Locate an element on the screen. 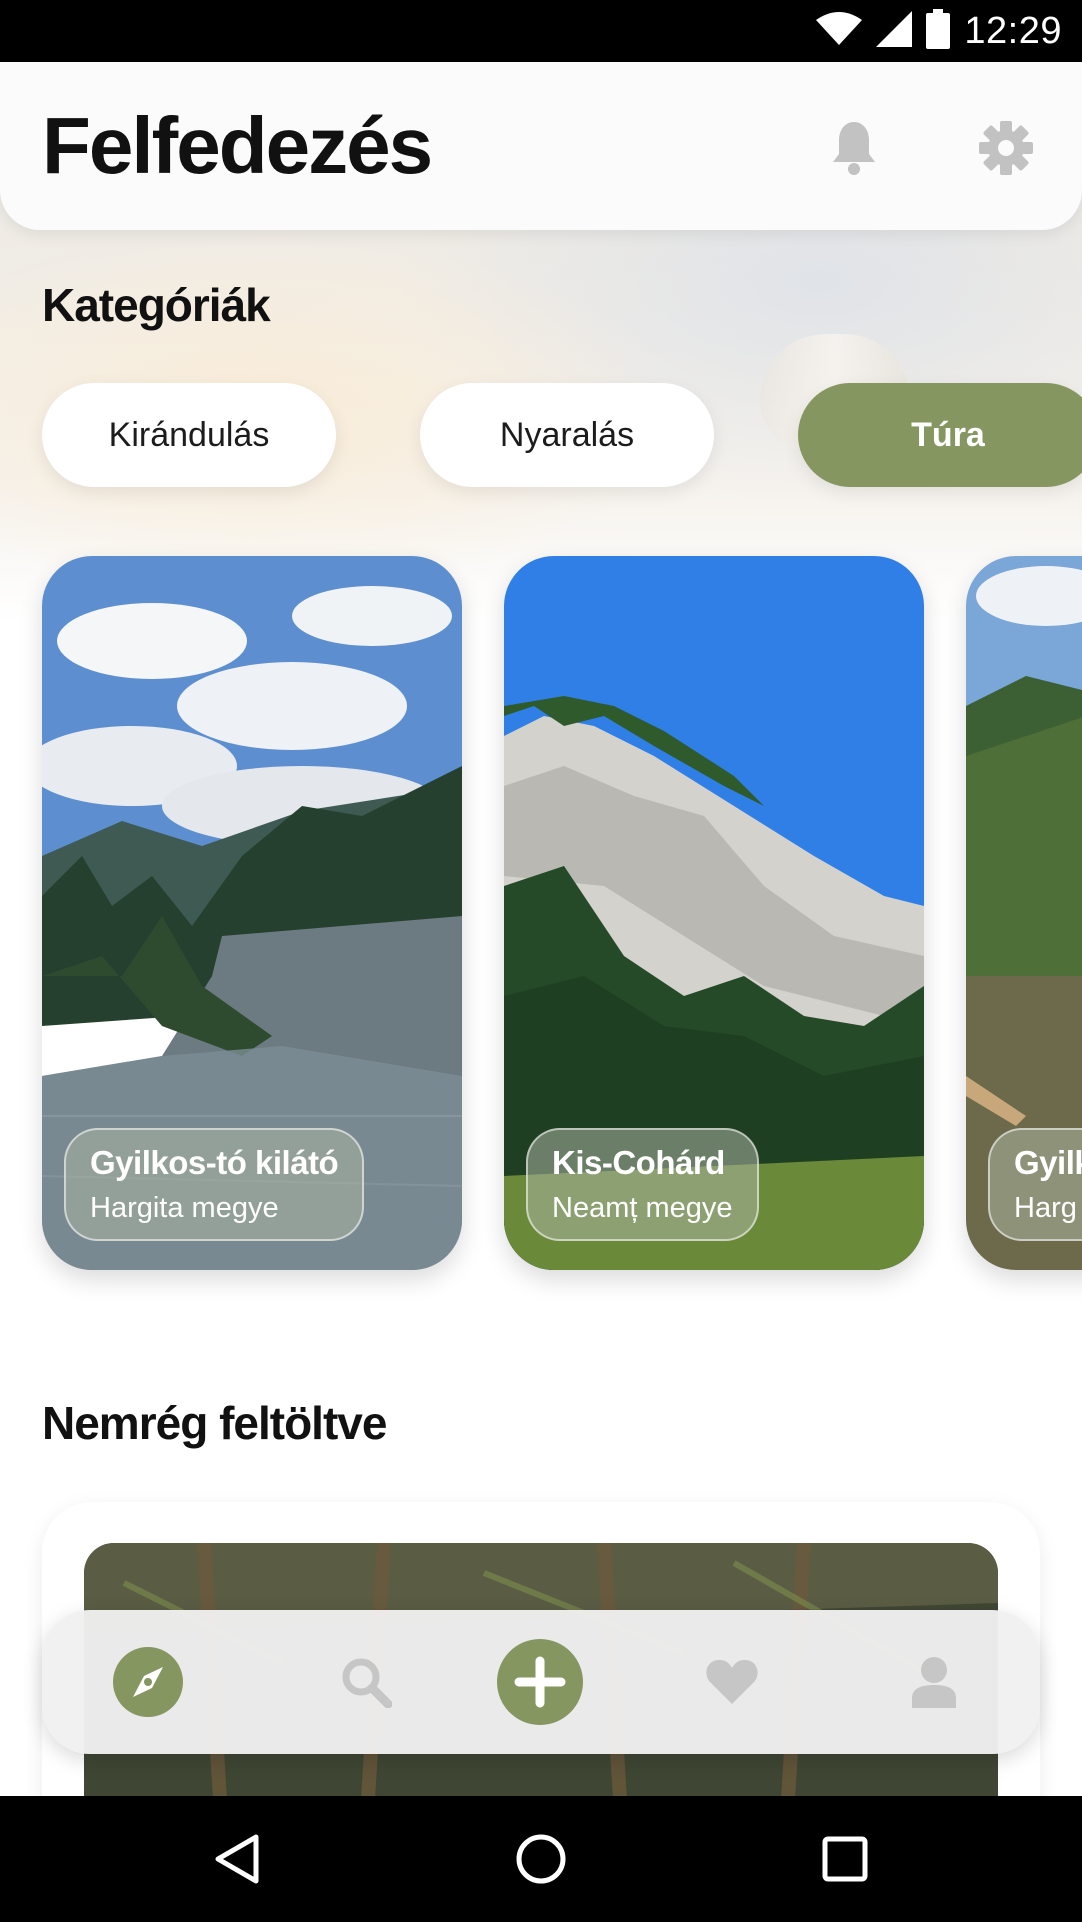 Image resolution: width=1082 pixels, height=1922 pixels. home-icon is located at coordinates (541, 1859).